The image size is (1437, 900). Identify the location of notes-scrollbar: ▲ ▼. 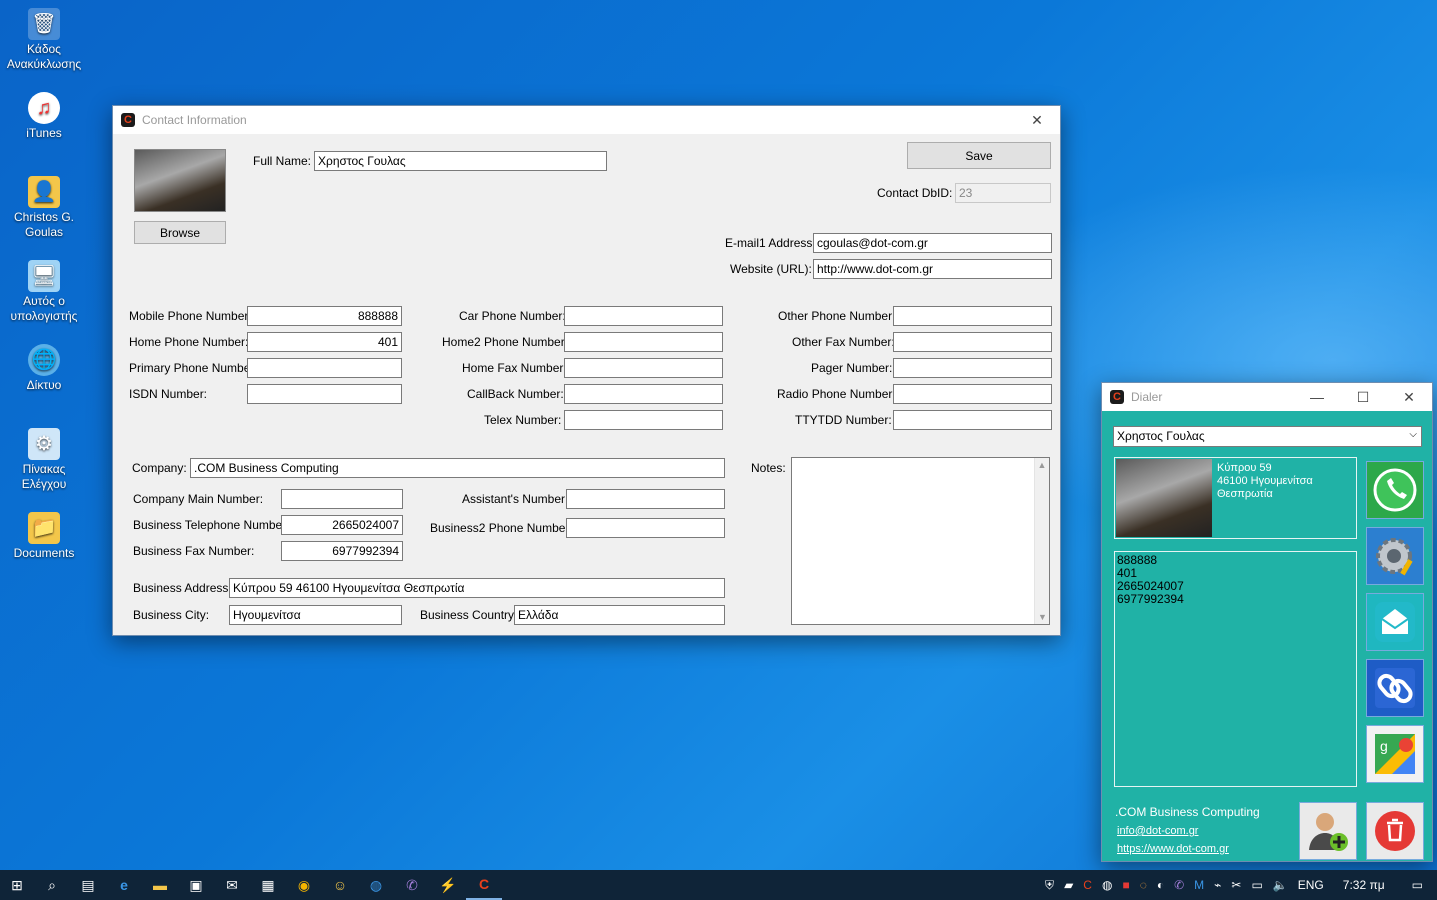
(1041, 541).